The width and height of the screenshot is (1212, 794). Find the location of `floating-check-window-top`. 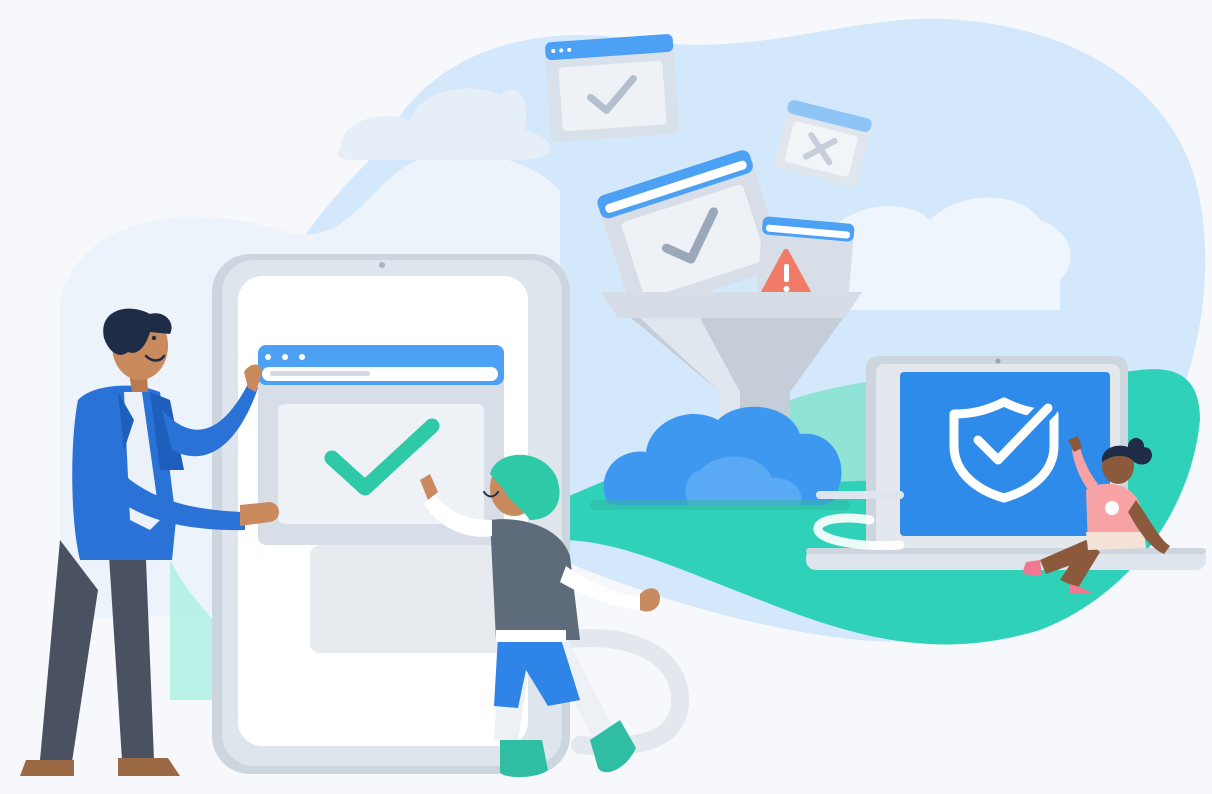

floating-check-window-top is located at coordinates (612, 88).